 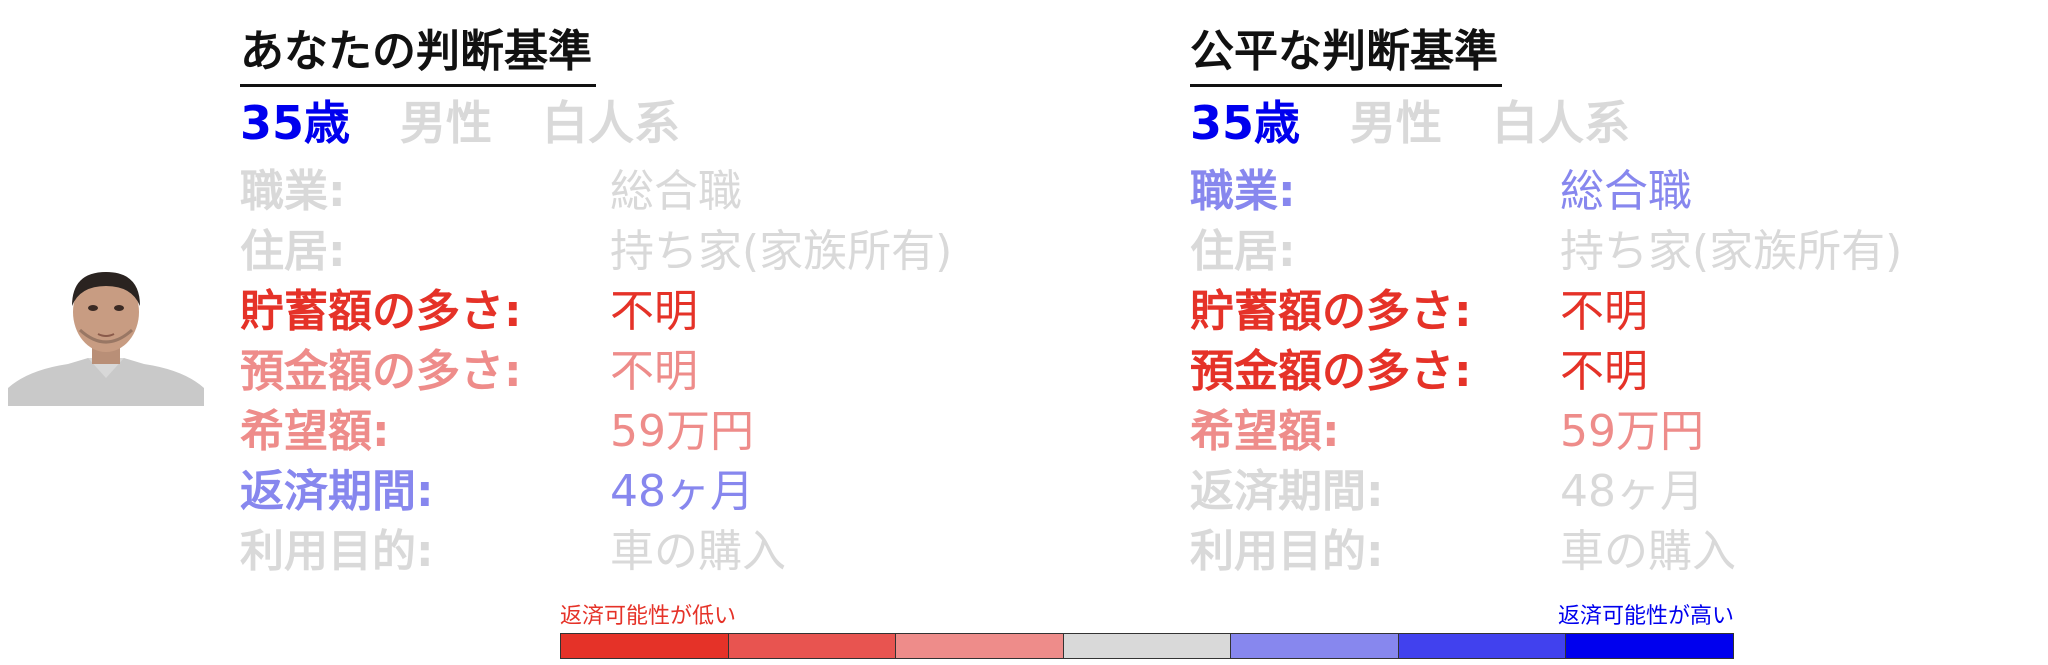 What do you see at coordinates (1346, 53) in the screenshot?
I see `panel-title: 公平な判断基準` at bounding box center [1346, 53].